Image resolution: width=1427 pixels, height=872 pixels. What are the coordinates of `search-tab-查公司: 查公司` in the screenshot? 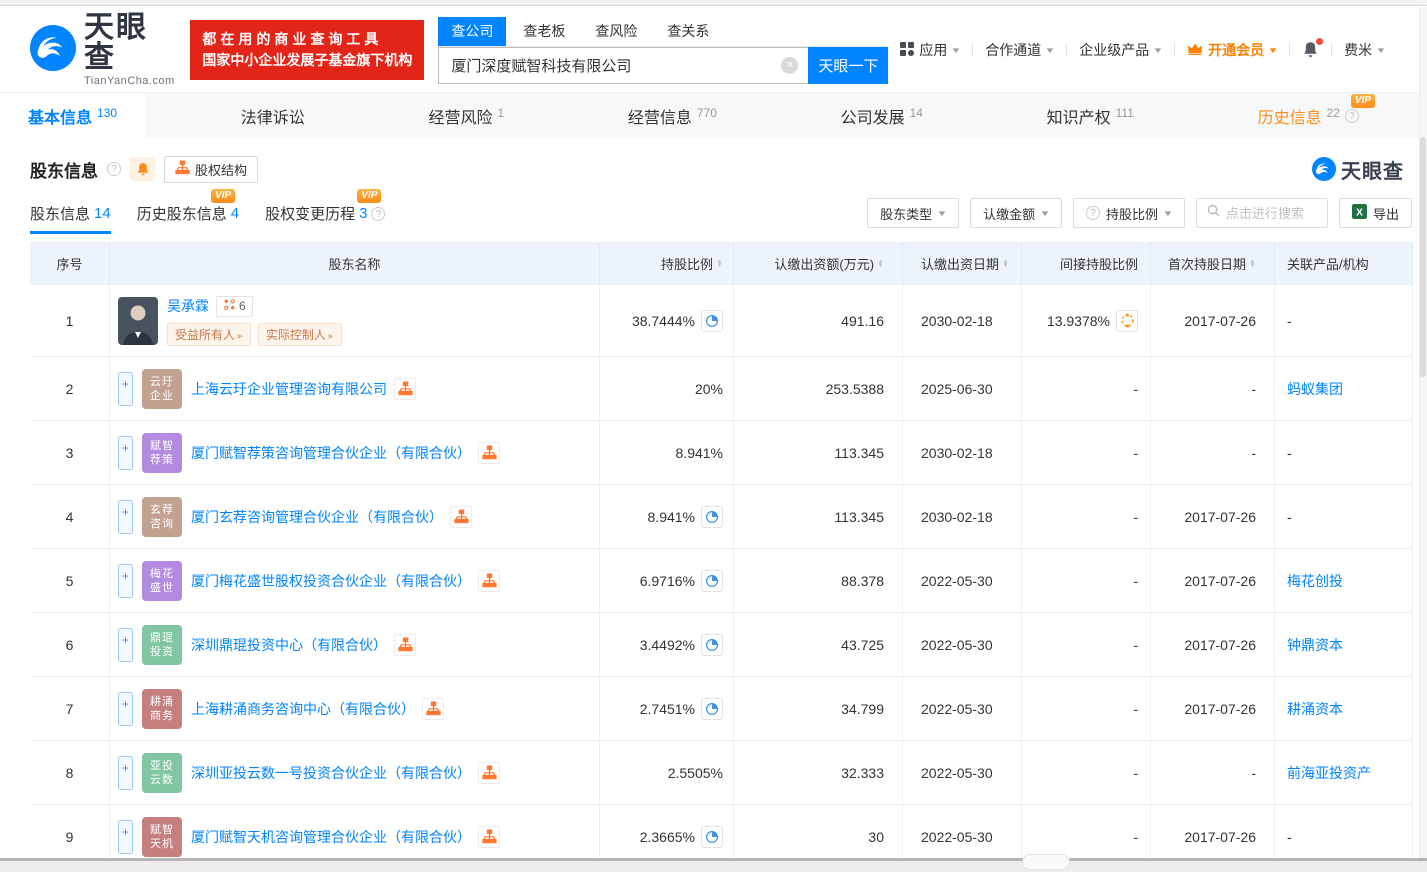 It's located at (472, 31).